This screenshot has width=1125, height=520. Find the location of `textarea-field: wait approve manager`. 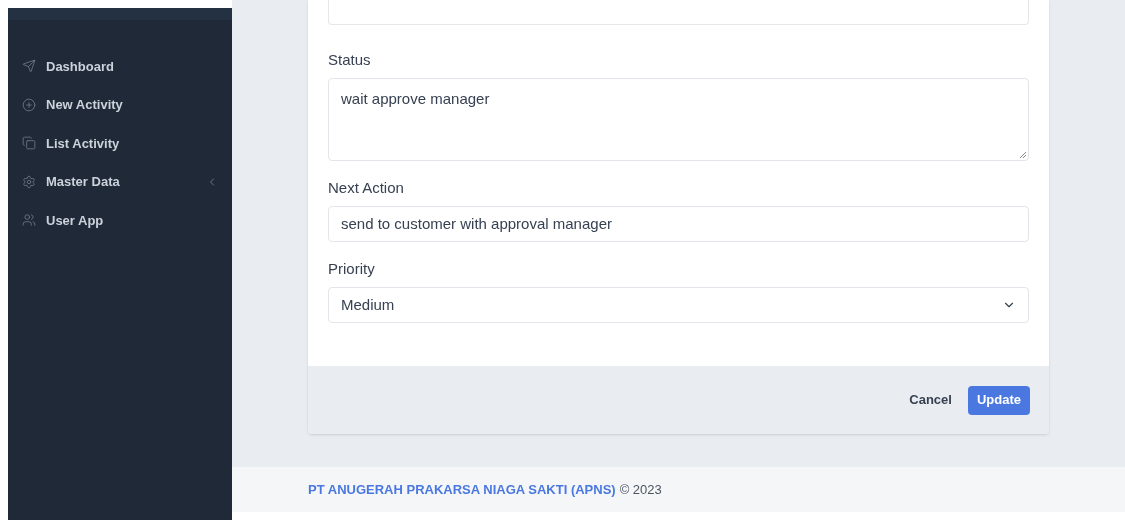

textarea-field: wait approve manager is located at coordinates (678, 119).